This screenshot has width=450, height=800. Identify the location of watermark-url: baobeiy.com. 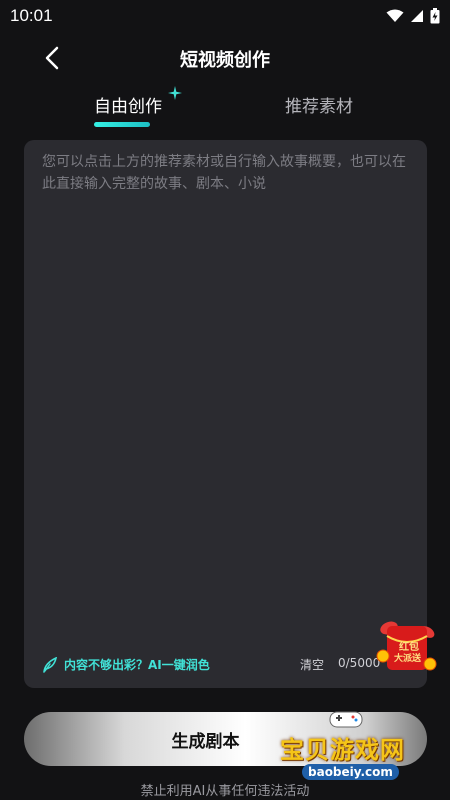
(350, 772).